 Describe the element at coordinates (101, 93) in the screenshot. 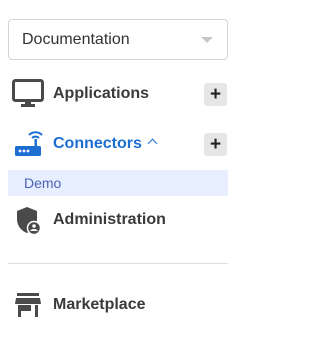

I see `nav-item-label: Applications` at that location.